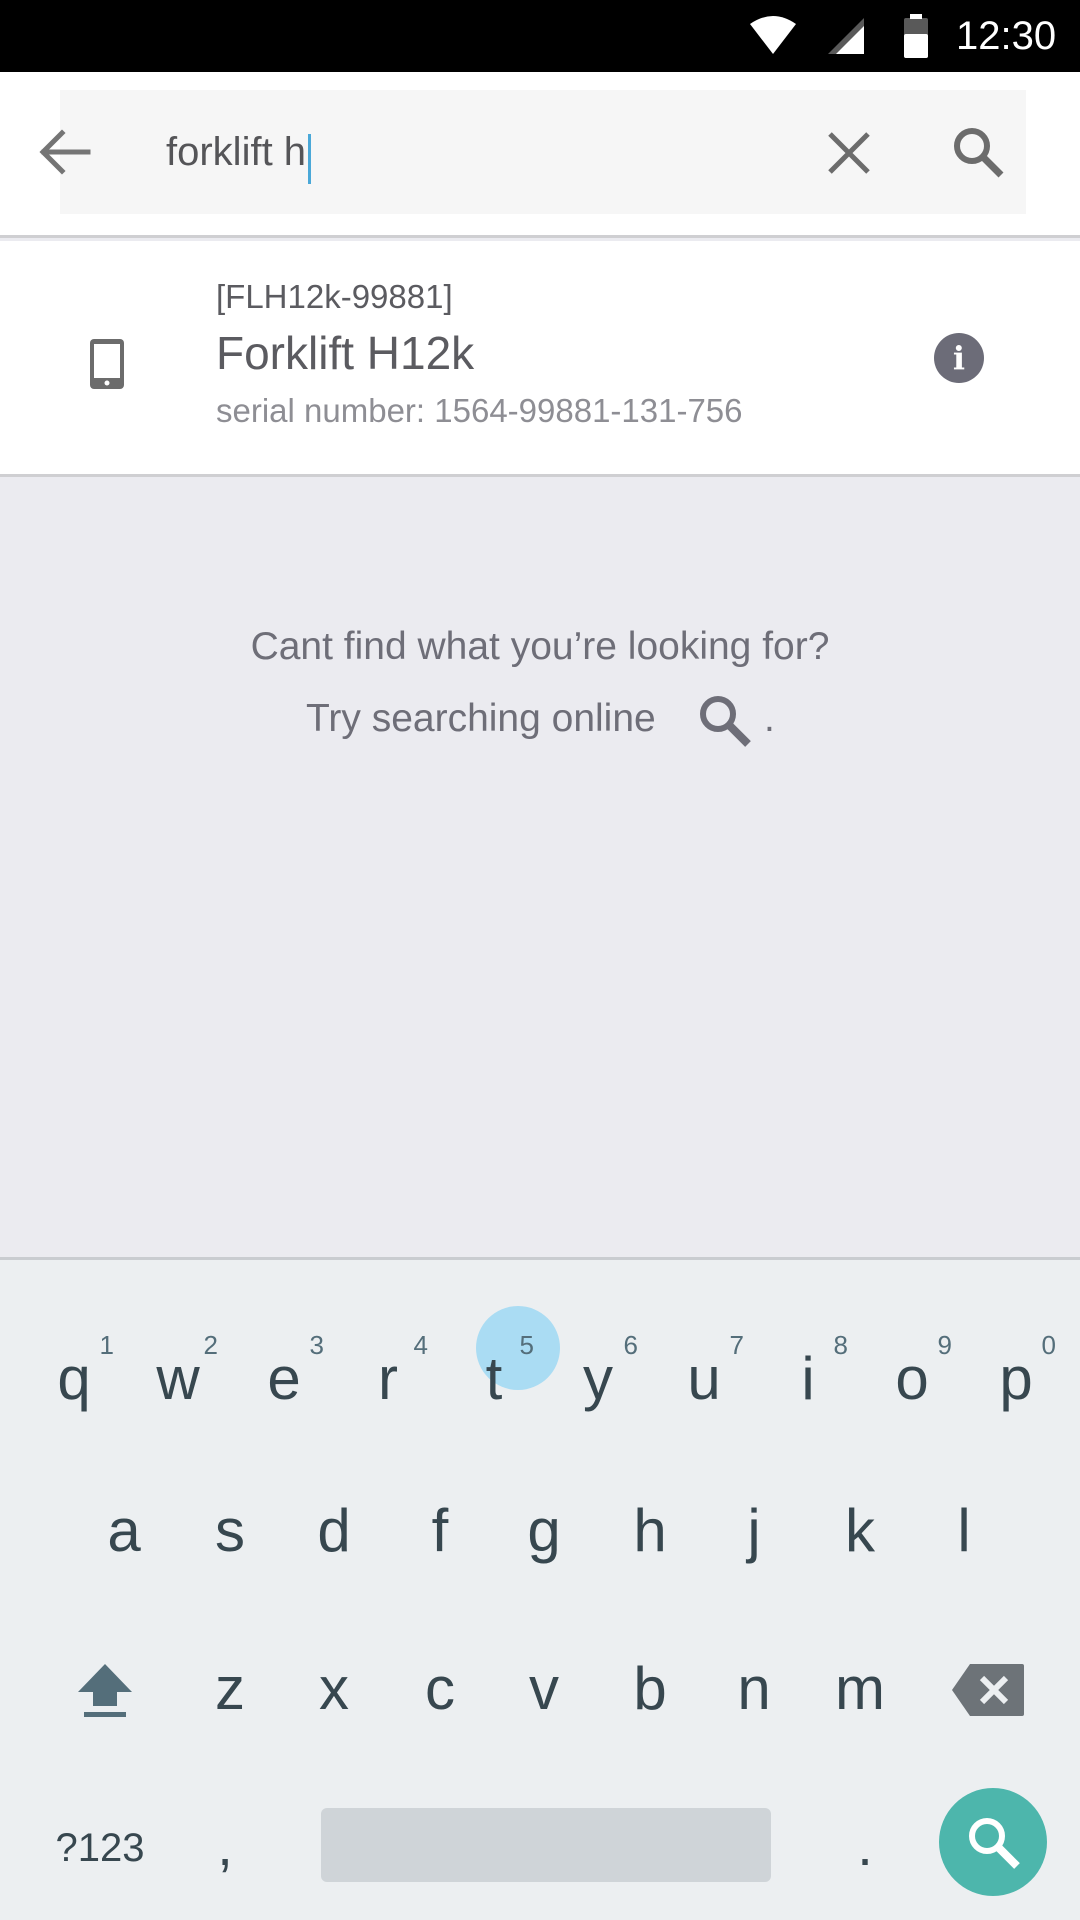 This screenshot has width=1080, height=1920. Describe the element at coordinates (1006, 36) in the screenshot. I see `status-time: 12:30` at that location.